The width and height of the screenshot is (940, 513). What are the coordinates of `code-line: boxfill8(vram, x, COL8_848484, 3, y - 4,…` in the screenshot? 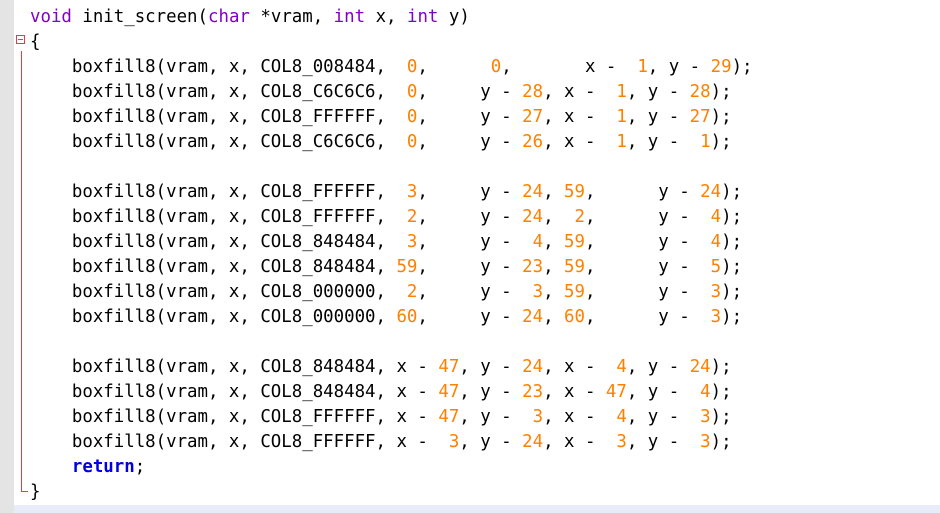 It's located at (391, 242).